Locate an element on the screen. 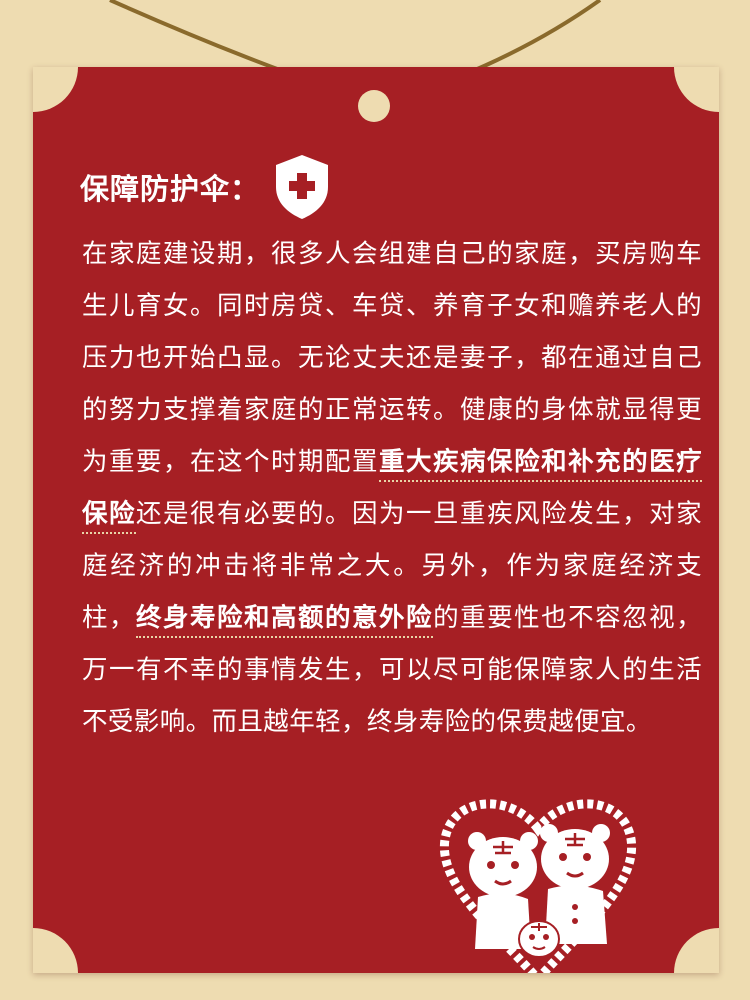 The height and width of the screenshot is (1000, 750). card-heading: 保障防护伞： is located at coordinates (206, 187).